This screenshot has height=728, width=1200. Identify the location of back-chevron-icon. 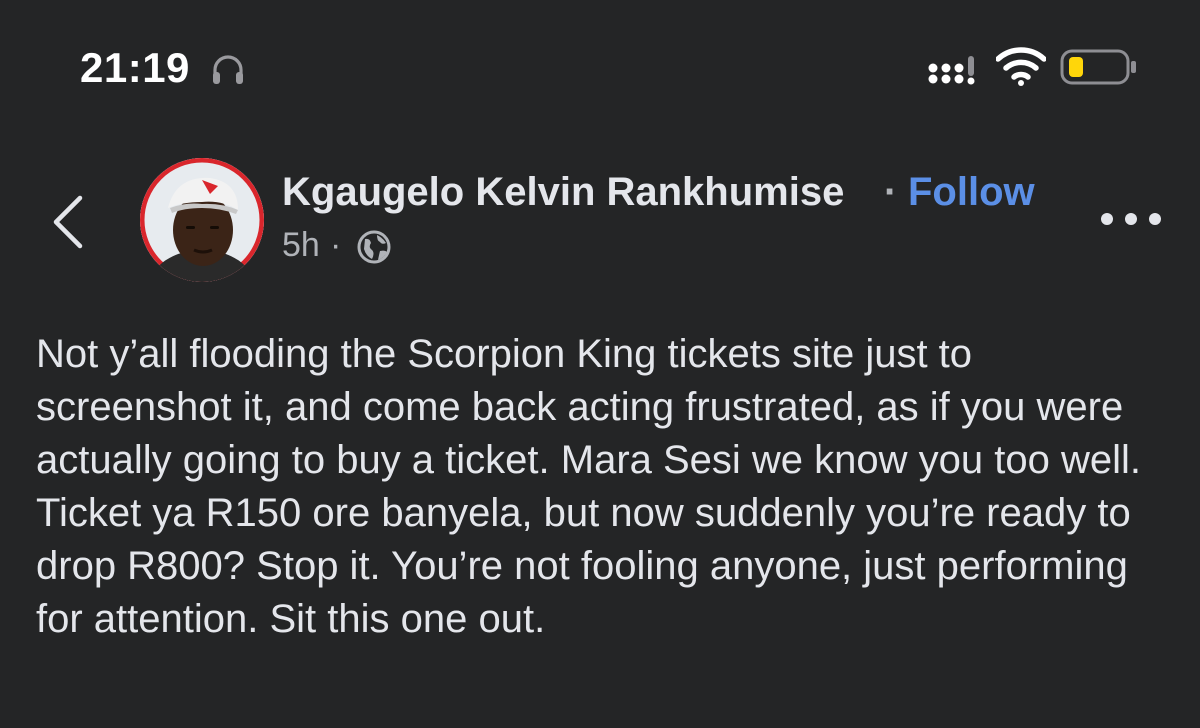
(68, 222).